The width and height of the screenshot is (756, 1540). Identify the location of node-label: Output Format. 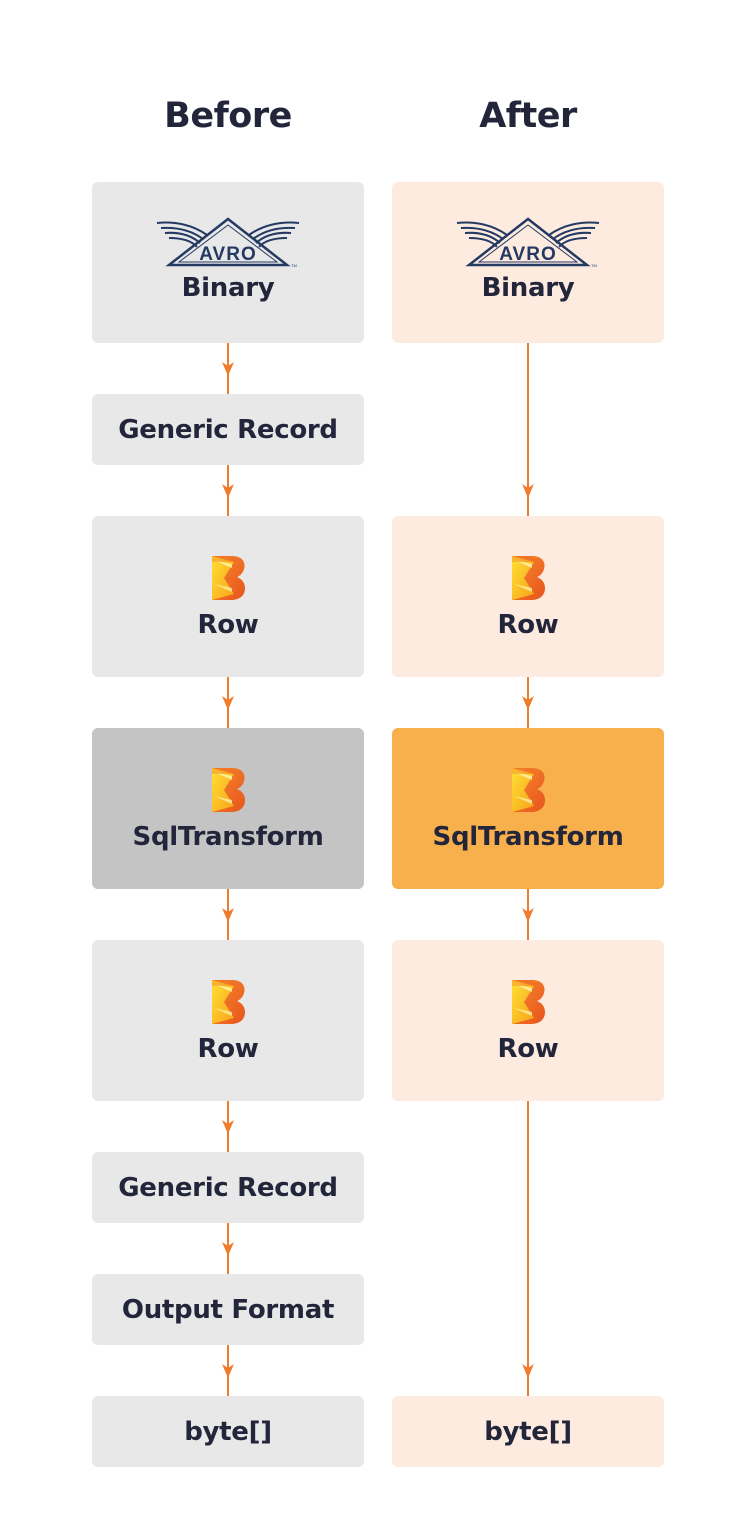
(228, 1309).